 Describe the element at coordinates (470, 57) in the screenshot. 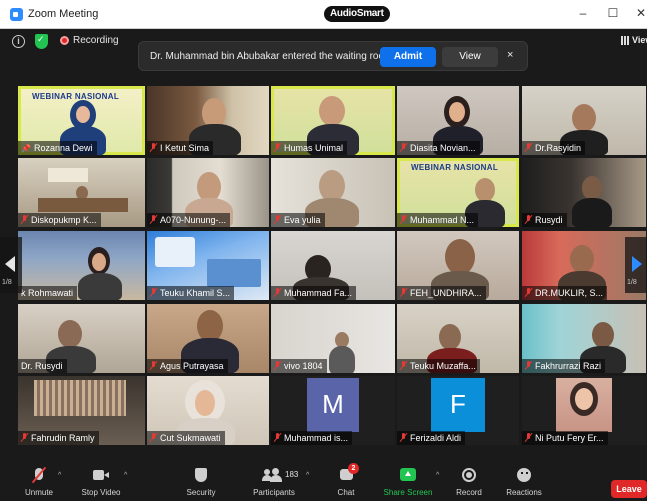

I see `view-waiting-room-button: View` at that location.